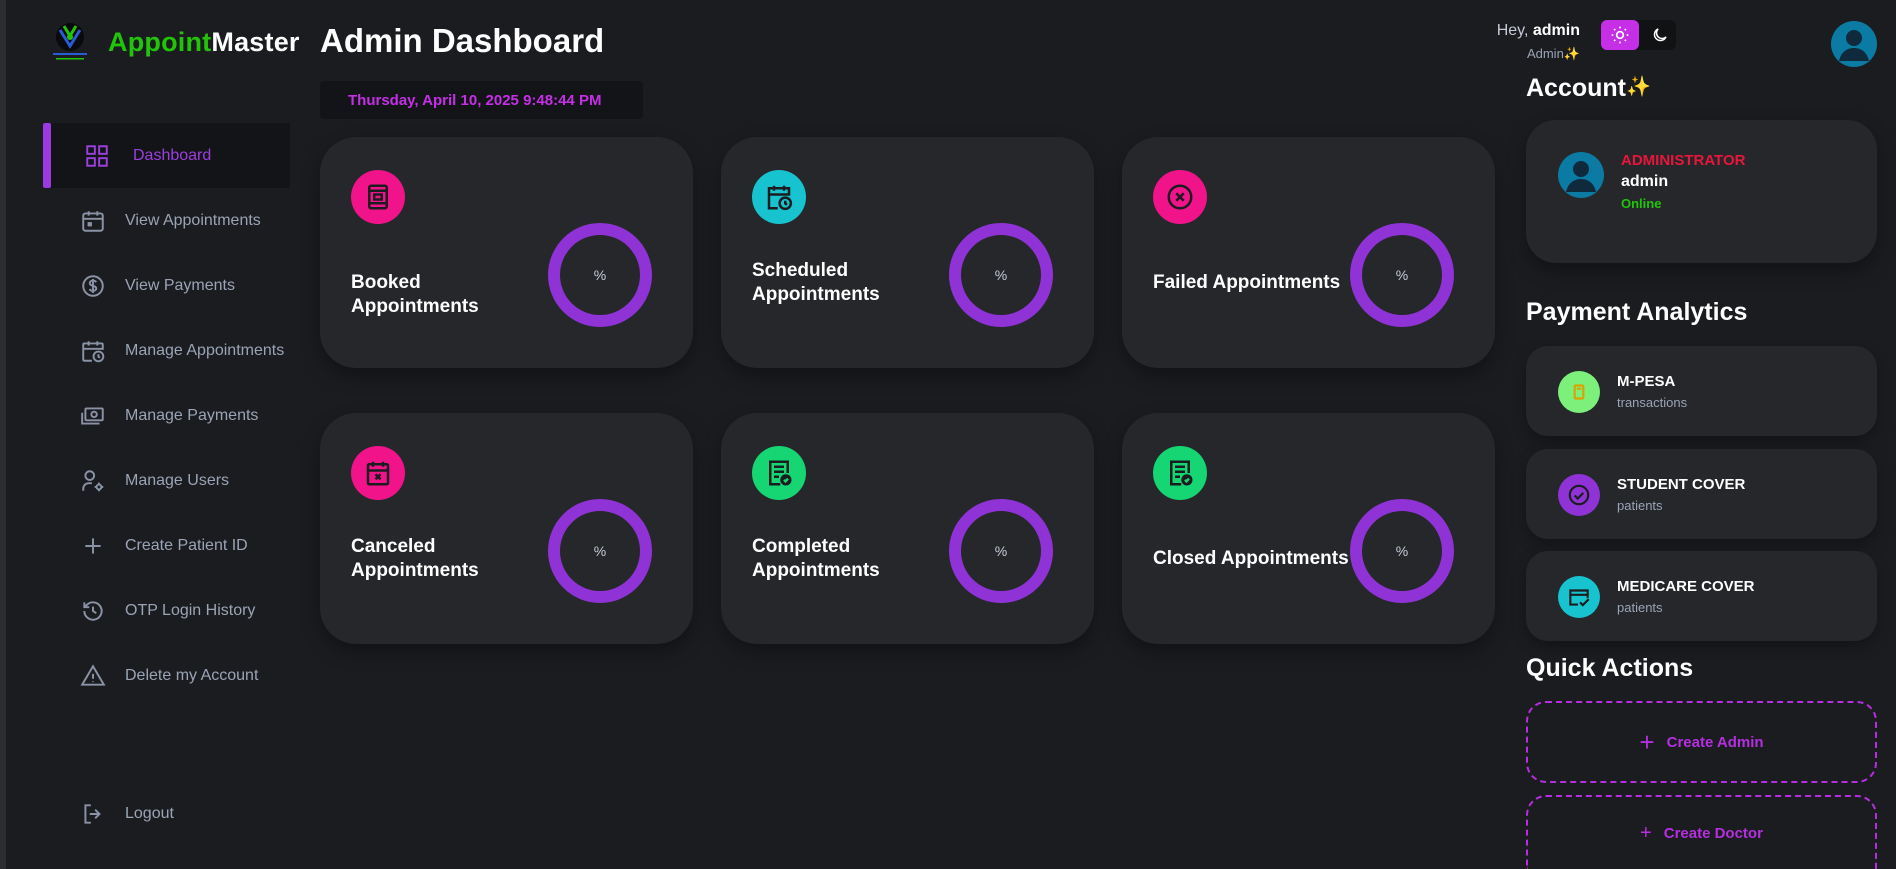 The image size is (1896, 869). I want to click on sidebar-item-label: OTP Login History, so click(190, 610).